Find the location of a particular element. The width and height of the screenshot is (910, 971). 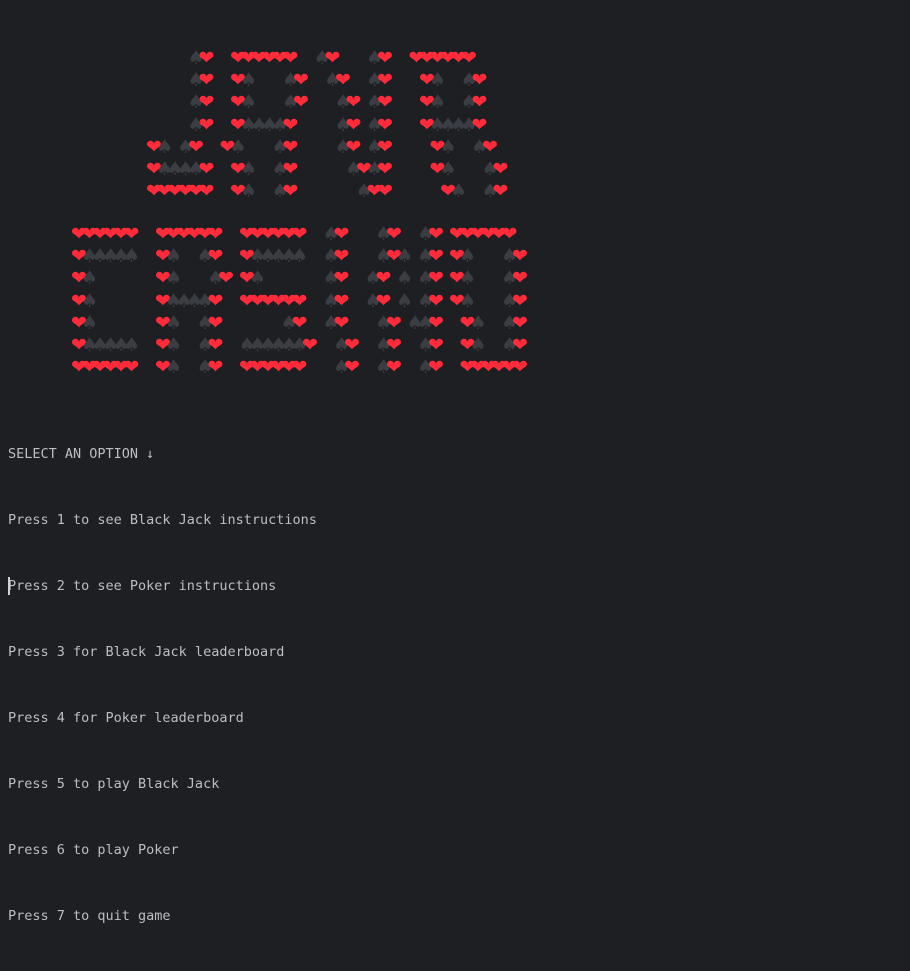

menu-option-2: Press 2 to see Poker instructions is located at coordinates (142, 586).